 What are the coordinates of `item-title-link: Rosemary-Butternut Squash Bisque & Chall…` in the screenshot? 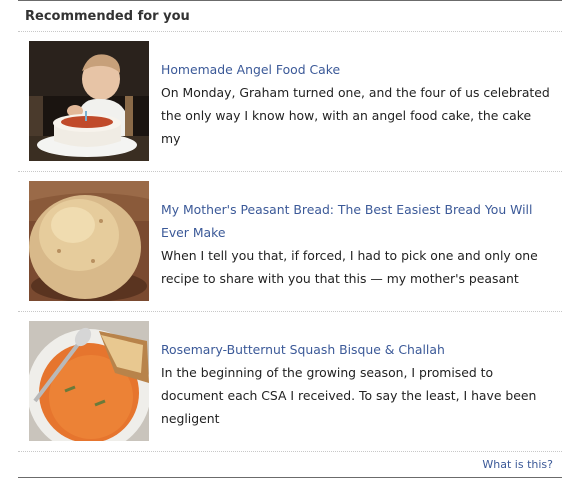 It's located at (356, 349).